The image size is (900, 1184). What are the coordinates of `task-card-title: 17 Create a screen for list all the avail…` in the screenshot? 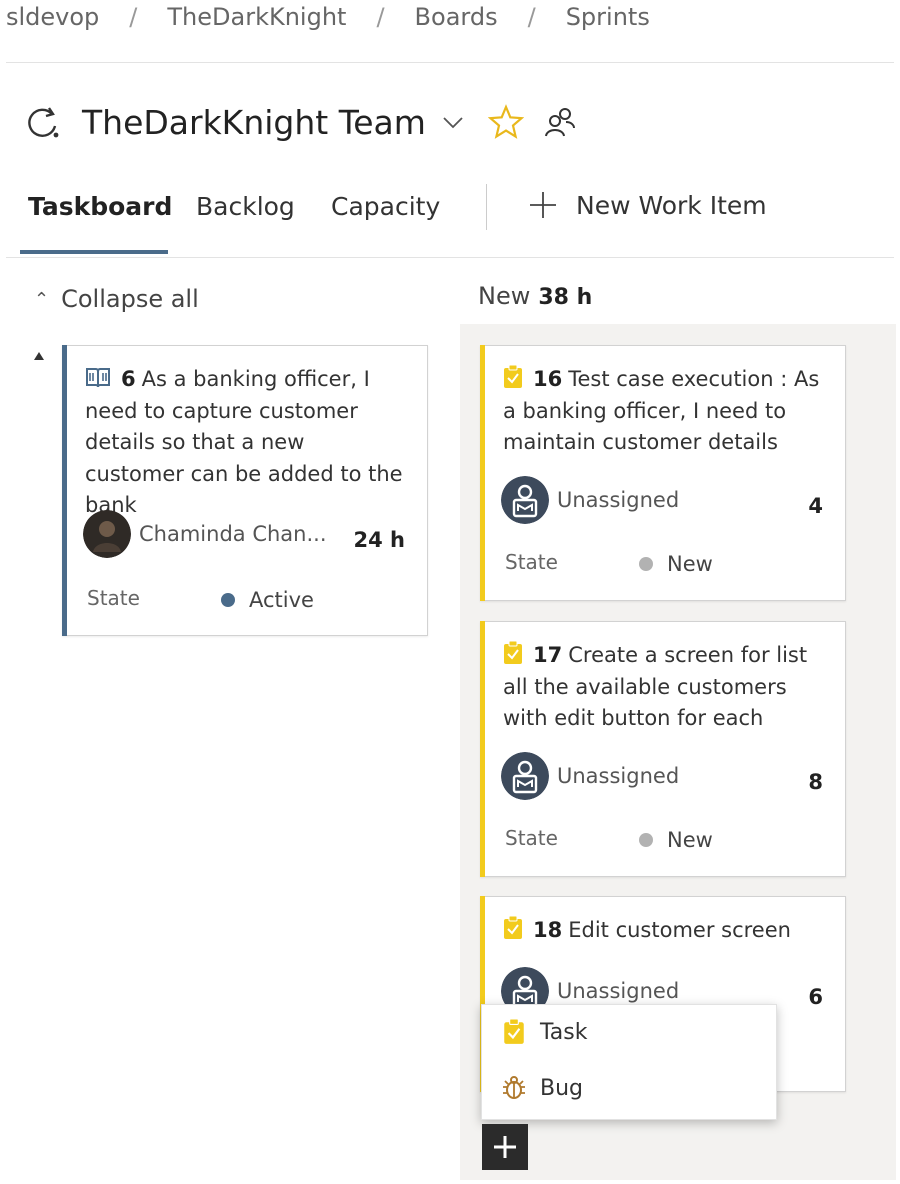 It's located at (665, 687).